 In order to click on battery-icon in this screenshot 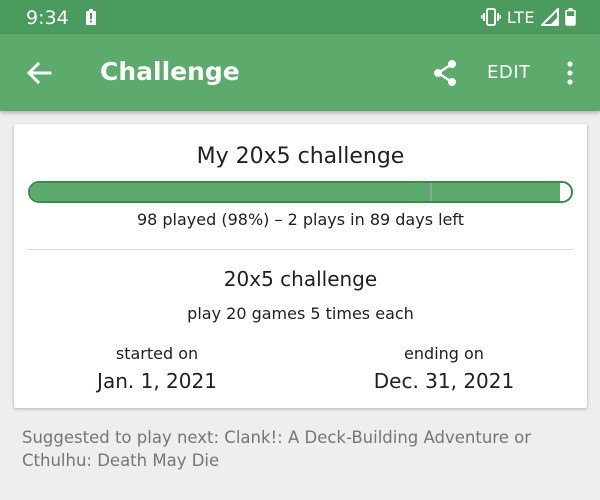, I will do `click(570, 17)`.